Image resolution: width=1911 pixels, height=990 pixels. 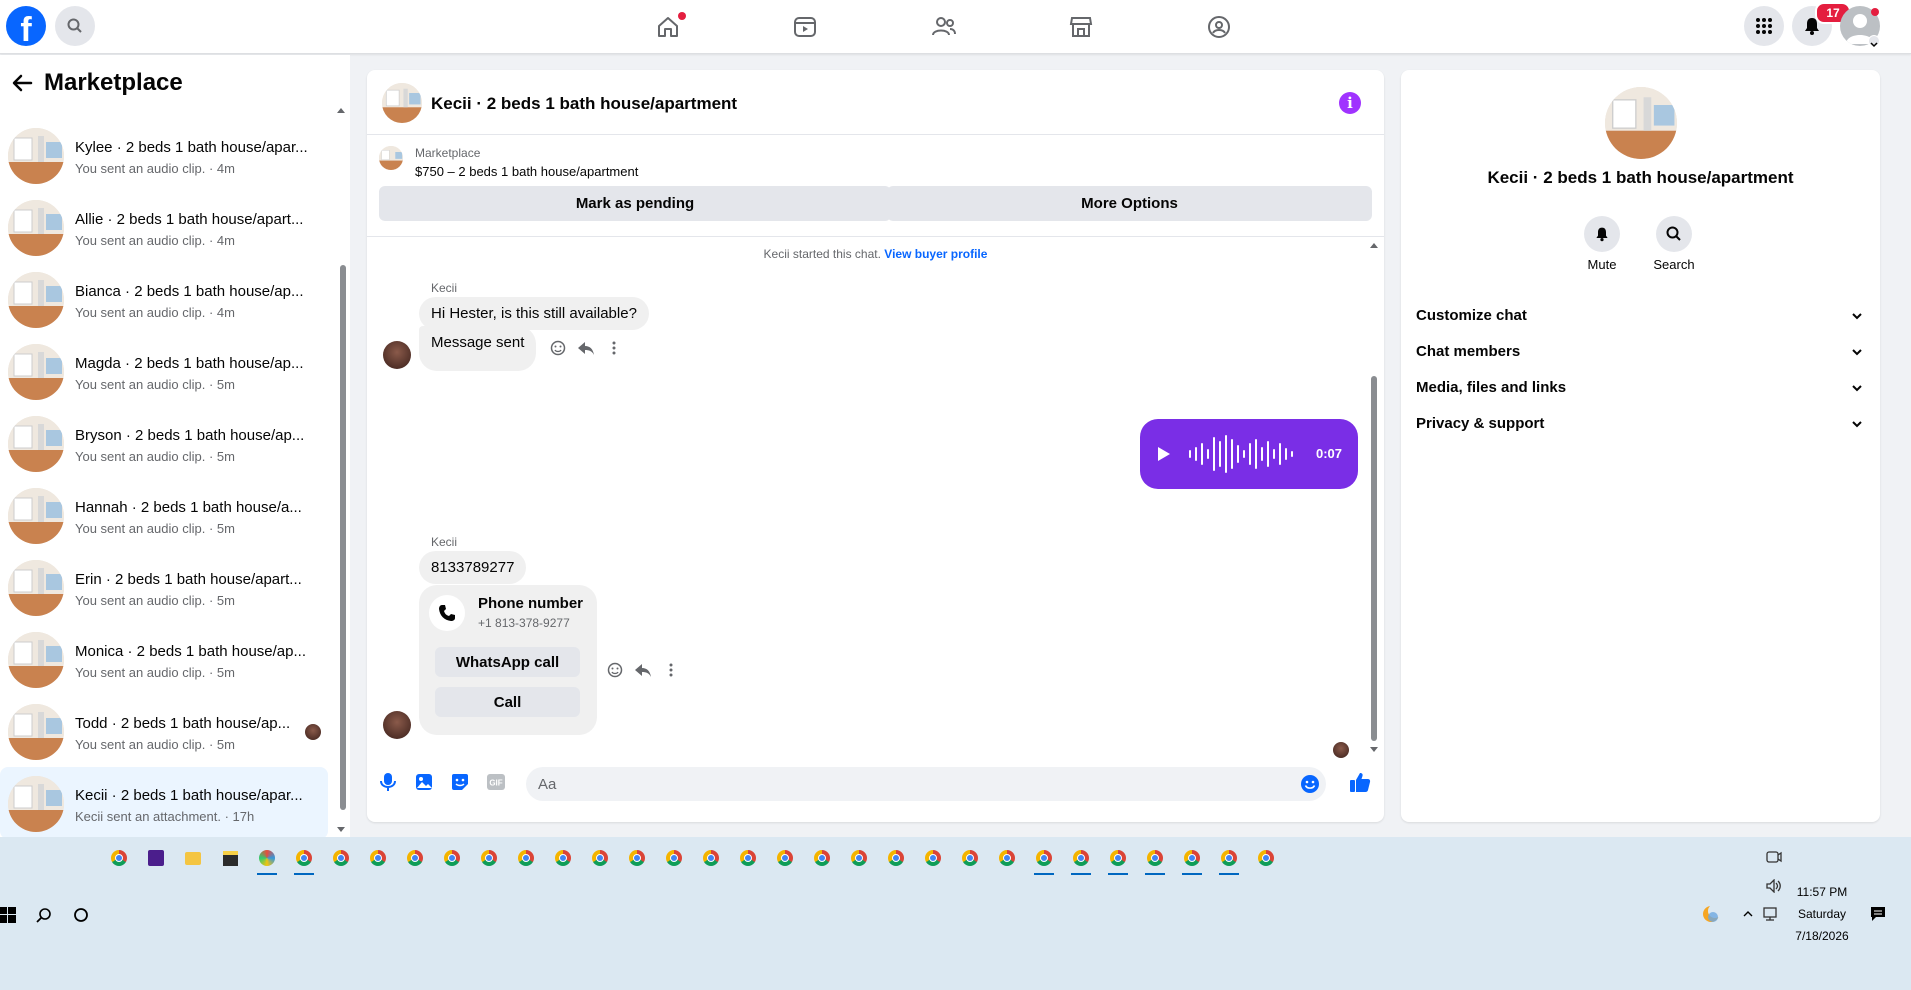 What do you see at coordinates (1081, 27) in the screenshot?
I see `nav-marketplace` at bounding box center [1081, 27].